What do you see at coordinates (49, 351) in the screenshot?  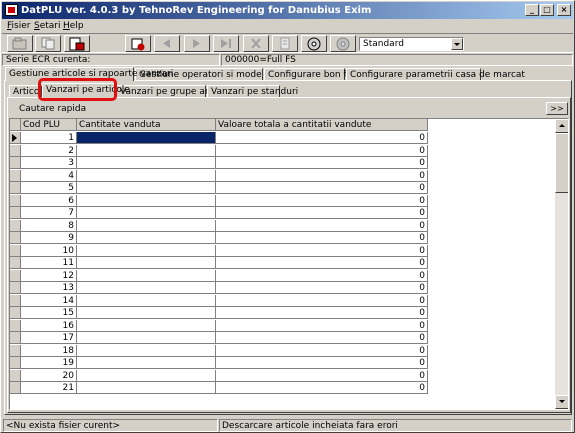 I see `cell-plu: 18` at bounding box center [49, 351].